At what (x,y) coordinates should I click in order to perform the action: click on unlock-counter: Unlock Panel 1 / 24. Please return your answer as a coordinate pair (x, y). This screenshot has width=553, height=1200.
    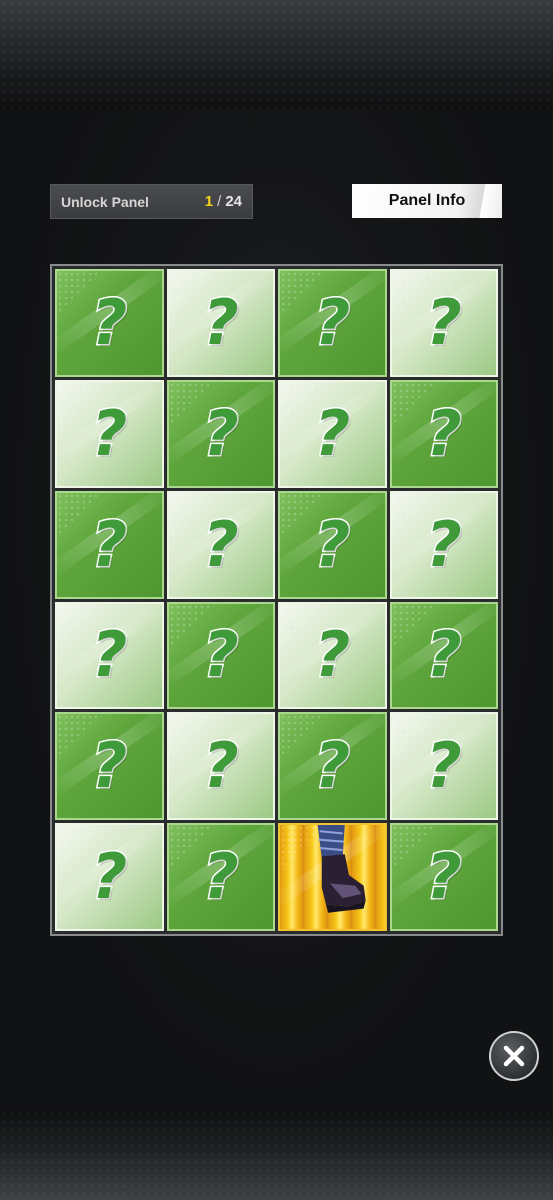
    Looking at the image, I should click on (151, 201).